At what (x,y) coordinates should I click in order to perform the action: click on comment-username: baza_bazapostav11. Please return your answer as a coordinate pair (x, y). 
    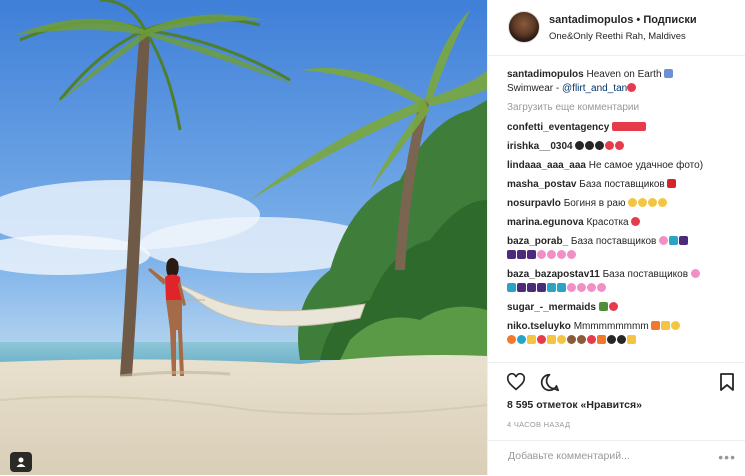
    Looking at the image, I should click on (553, 274).